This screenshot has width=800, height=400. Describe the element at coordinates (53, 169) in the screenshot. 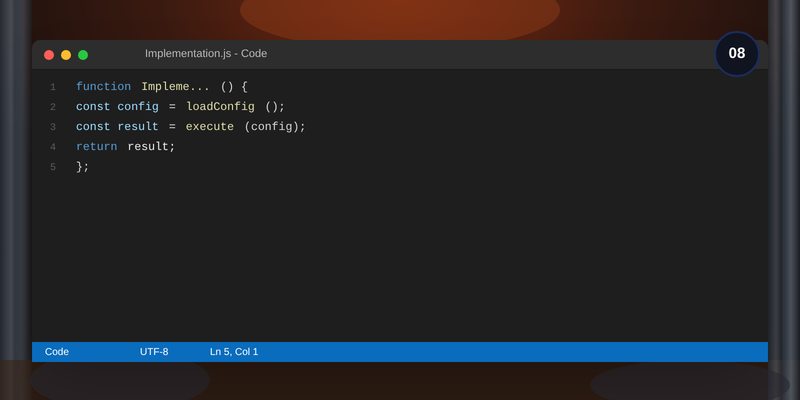

I see `line-number: 5` at that location.